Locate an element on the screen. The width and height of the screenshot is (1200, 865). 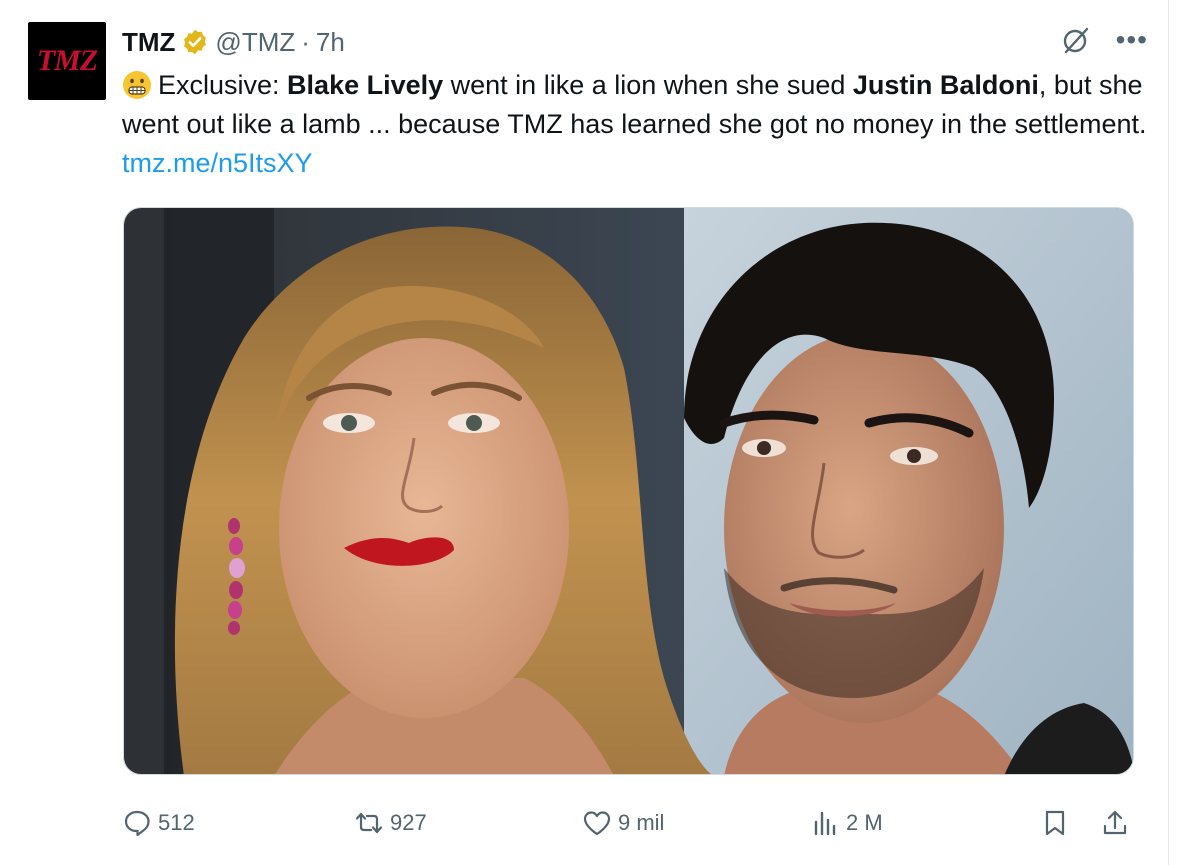
share-button is located at coordinates (1115, 823).